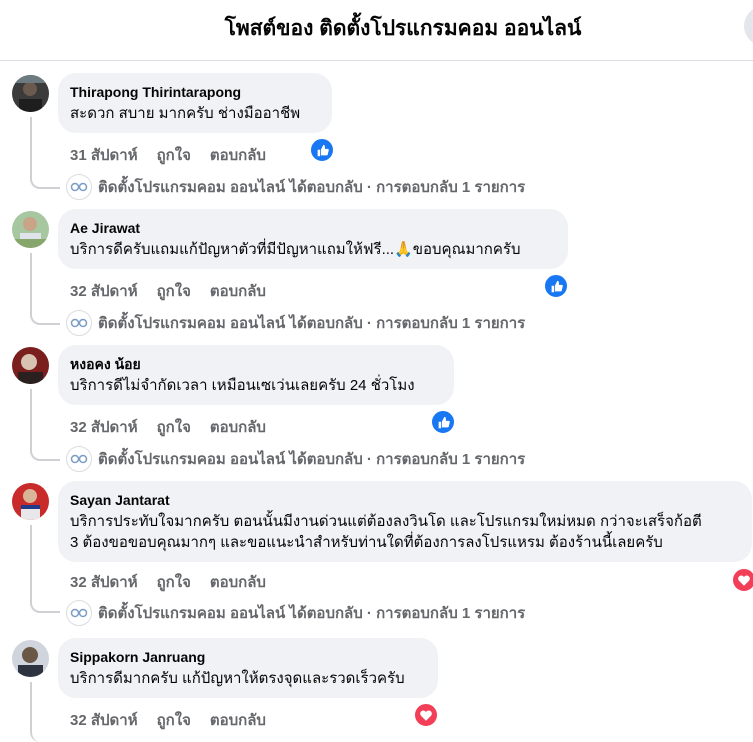 The width and height of the screenshot is (753, 742). I want to click on comment-author: Sayan Jantarat, so click(405, 500).